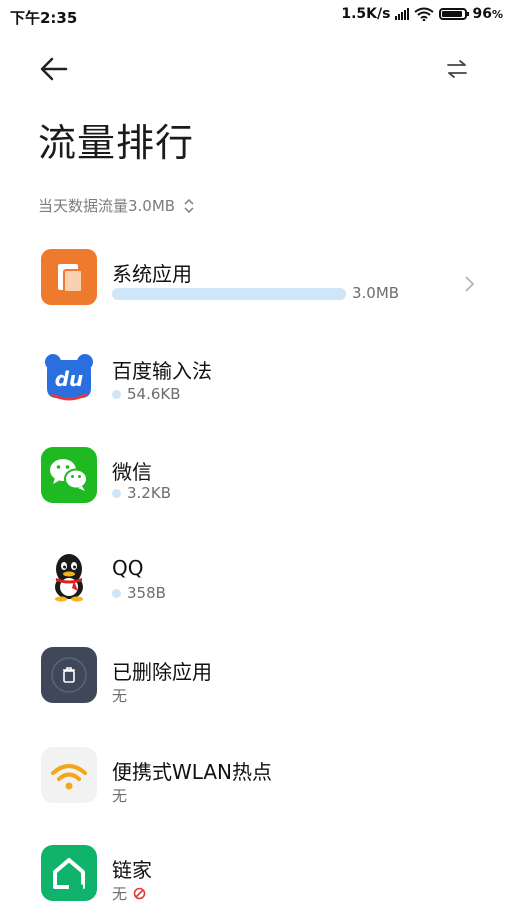 This screenshot has width=513, height=923. Describe the element at coordinates (457, 69) in the screenshot. I see `swap-toggle-icon` at that location.